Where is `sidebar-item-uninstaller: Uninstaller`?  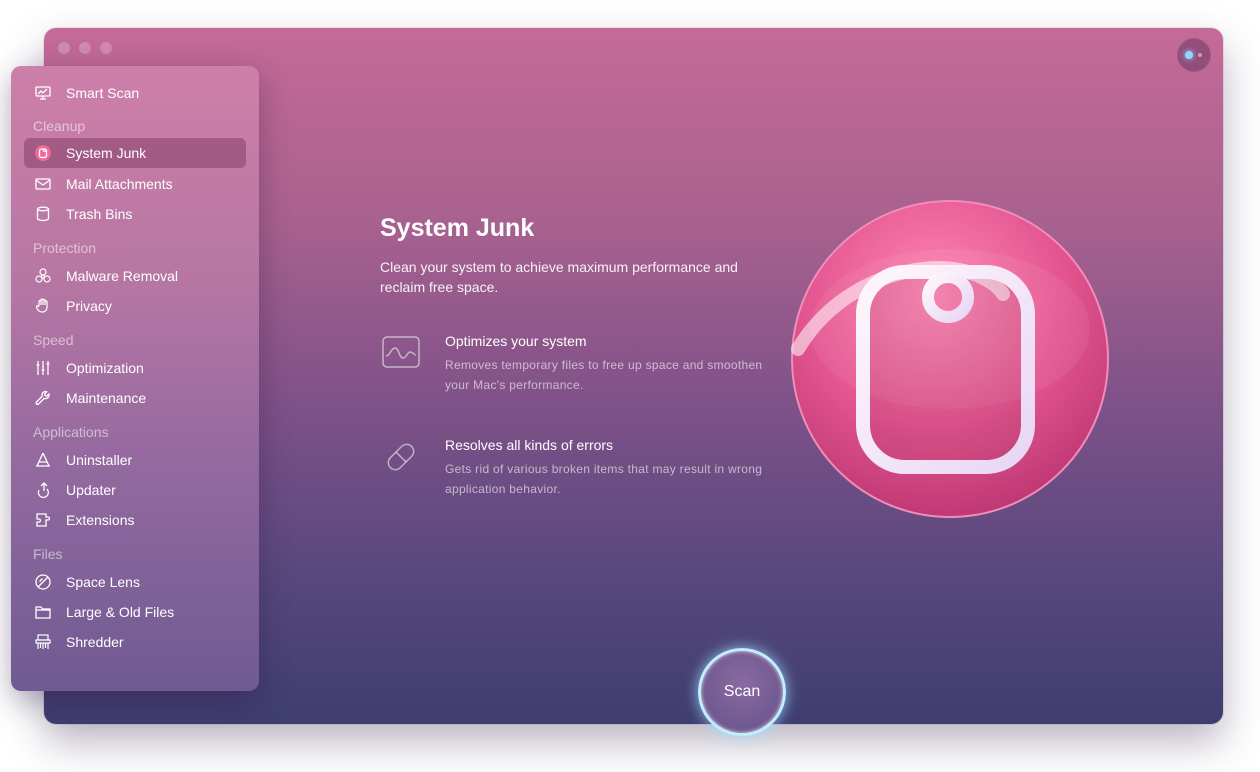 sidebar-item-uninstaller: Uninstaller is located at coordinates (135, 460).